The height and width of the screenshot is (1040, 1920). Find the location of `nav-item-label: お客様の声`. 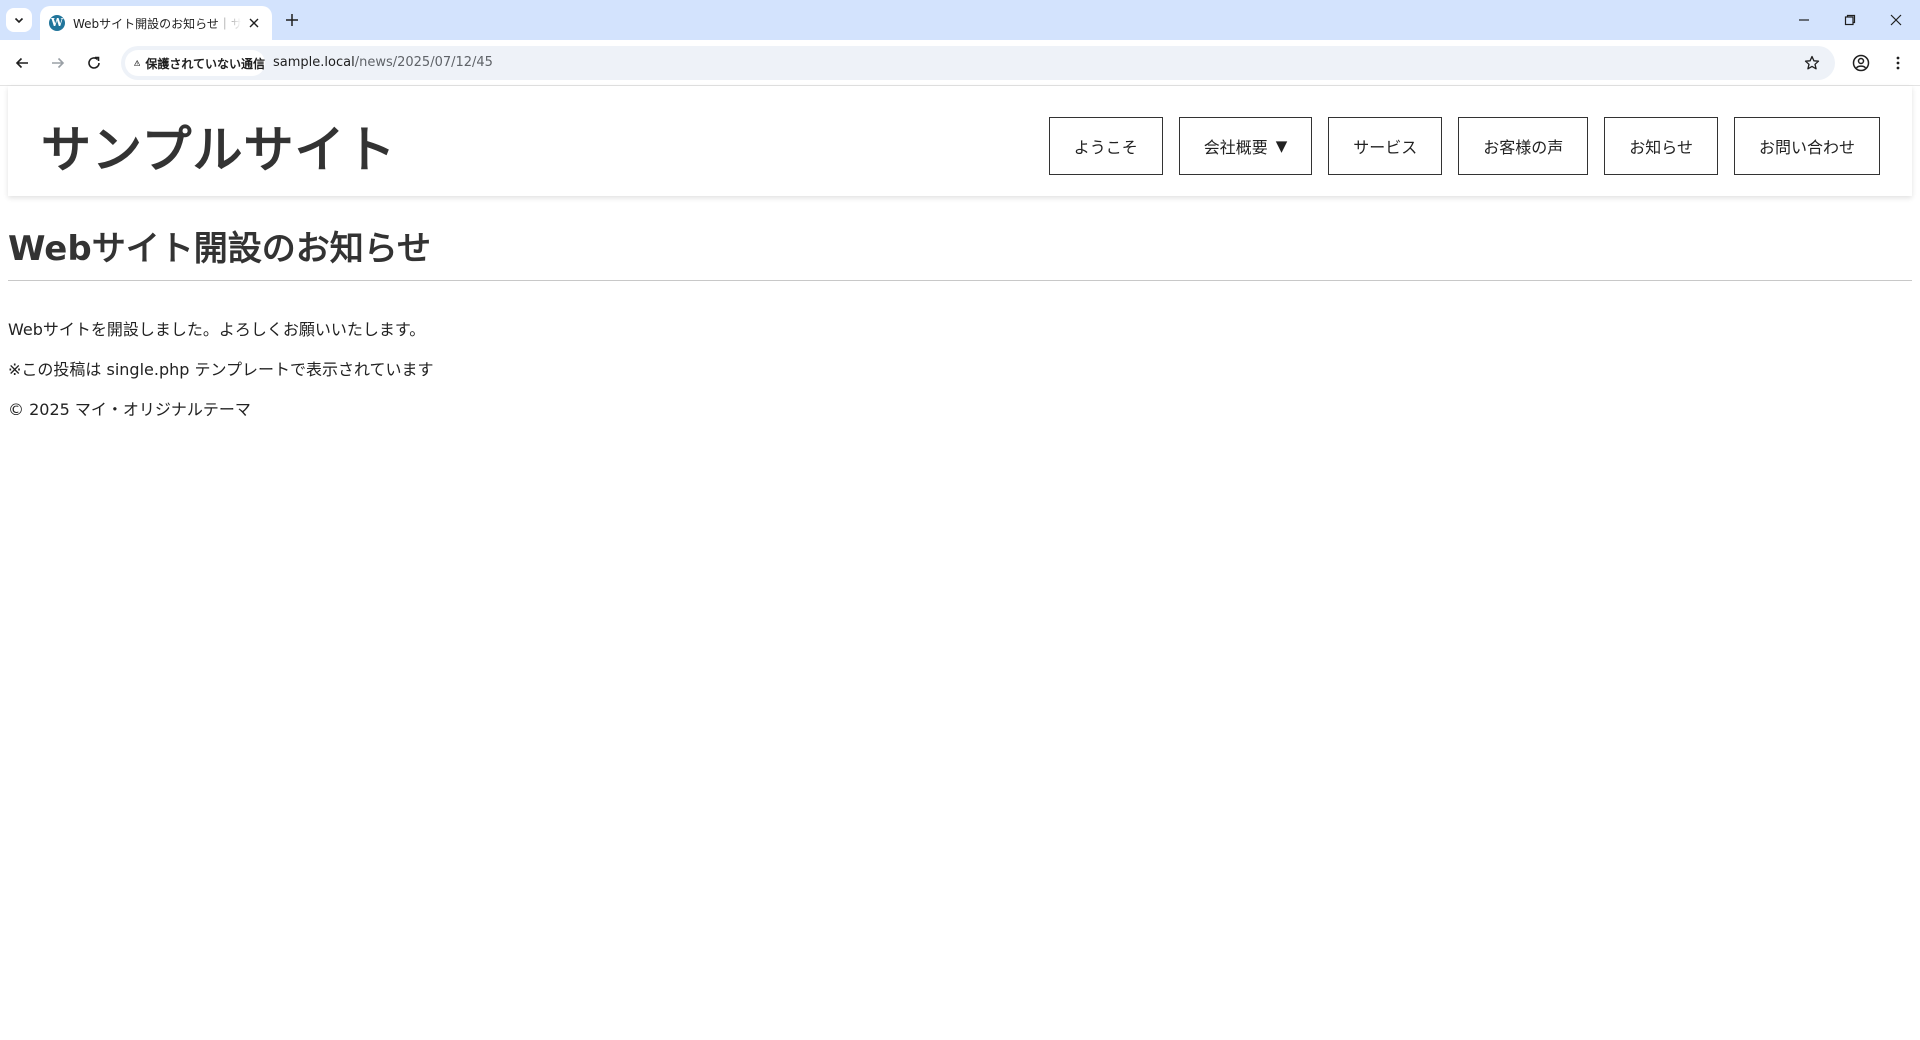

nav-item-label: お客様の声 is located at coordinates (1523, 147).